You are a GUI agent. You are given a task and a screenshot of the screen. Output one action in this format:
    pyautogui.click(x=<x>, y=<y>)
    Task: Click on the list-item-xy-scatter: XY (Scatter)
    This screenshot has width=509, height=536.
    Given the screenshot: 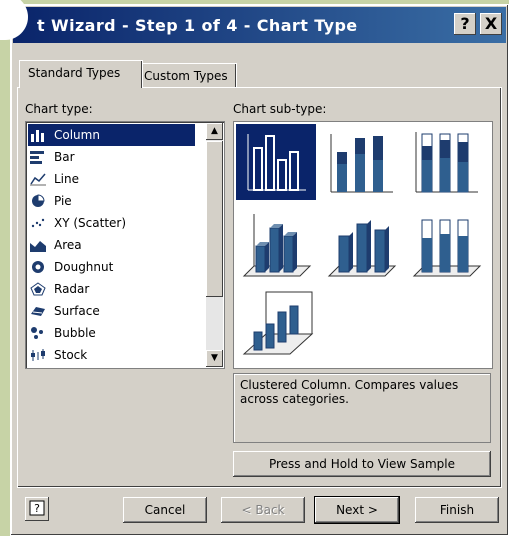 What is the action you would take?
    pyautogui.click(x=111, y=223)
    